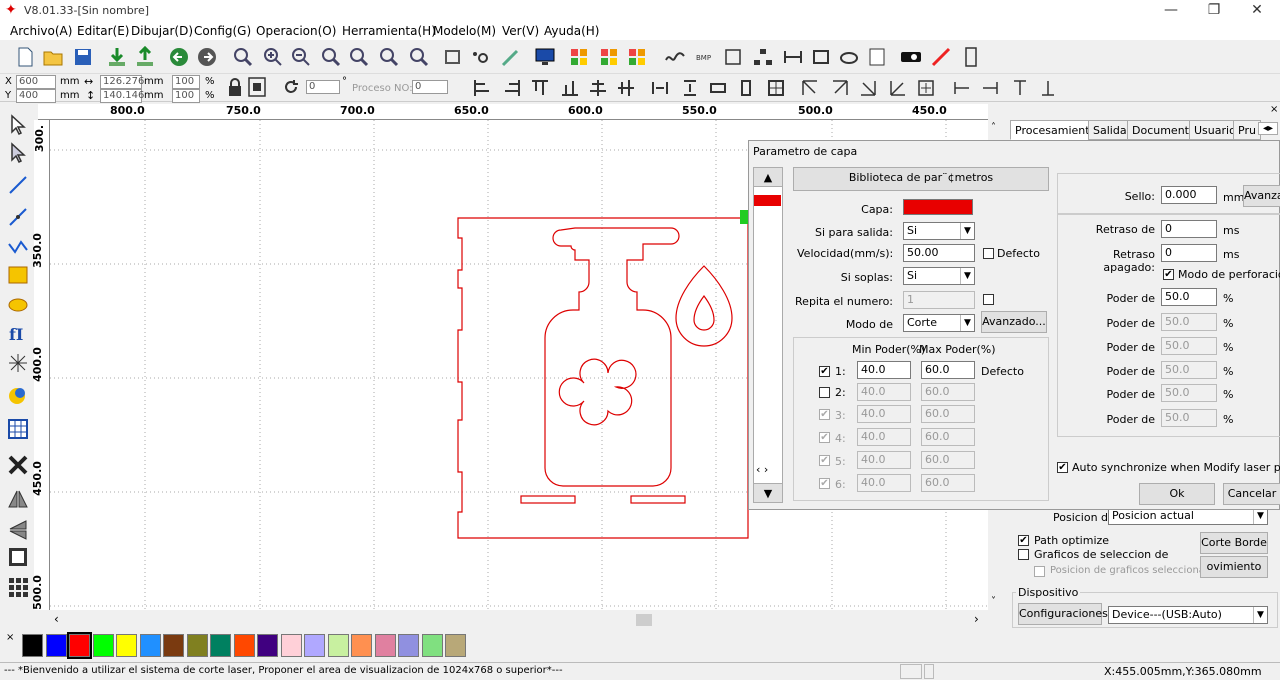  Describe the element at coordinates (18, 305) in the screenshot. I see `ellipse-tool-icon` at that location.